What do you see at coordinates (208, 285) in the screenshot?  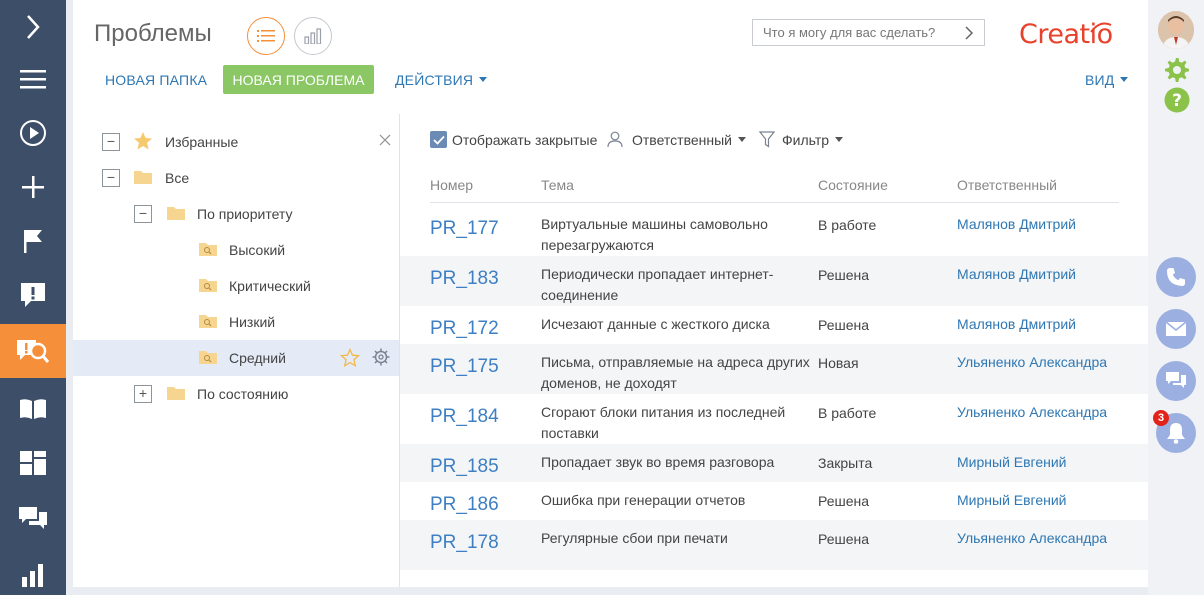 I see `search-folder-icon` at bounding box center [208, 285].